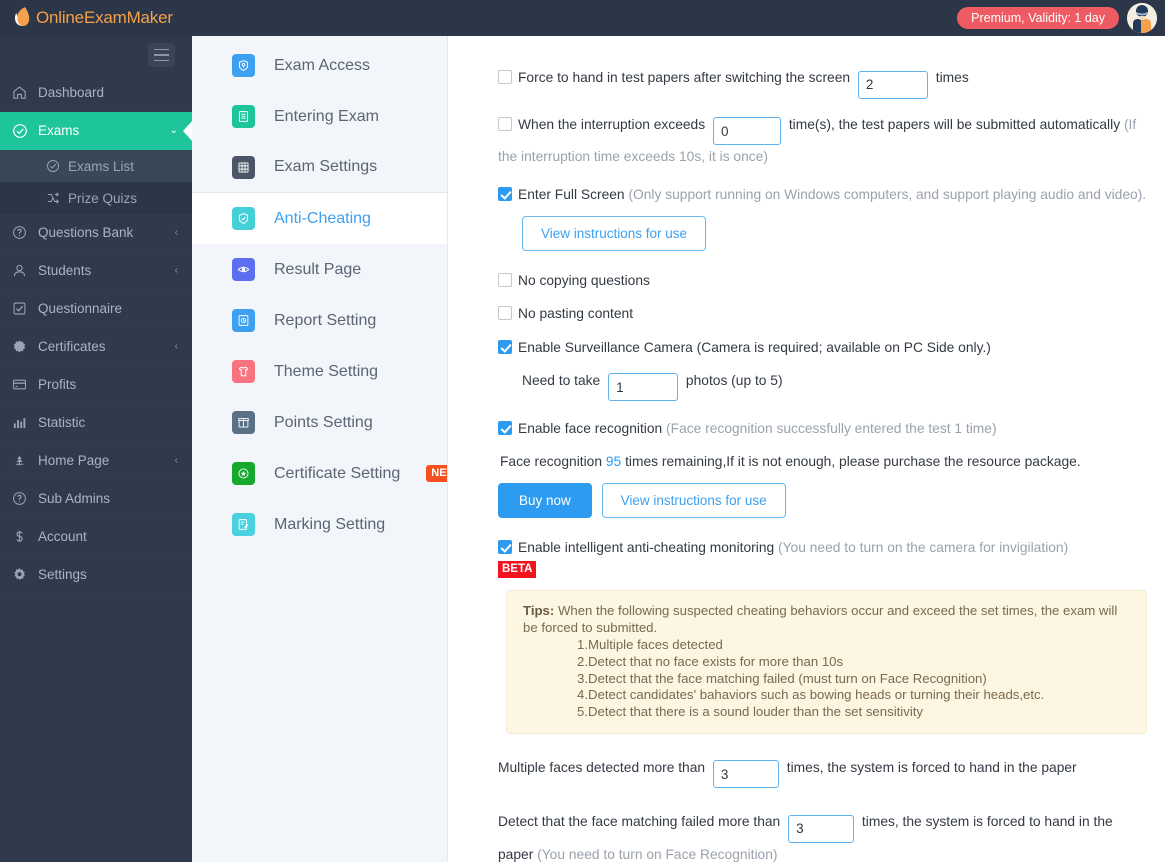 The height and width of the screenshot is (862, 1165). I want to click on sidebar-item-label: Questionnaire, so click(80, 308).